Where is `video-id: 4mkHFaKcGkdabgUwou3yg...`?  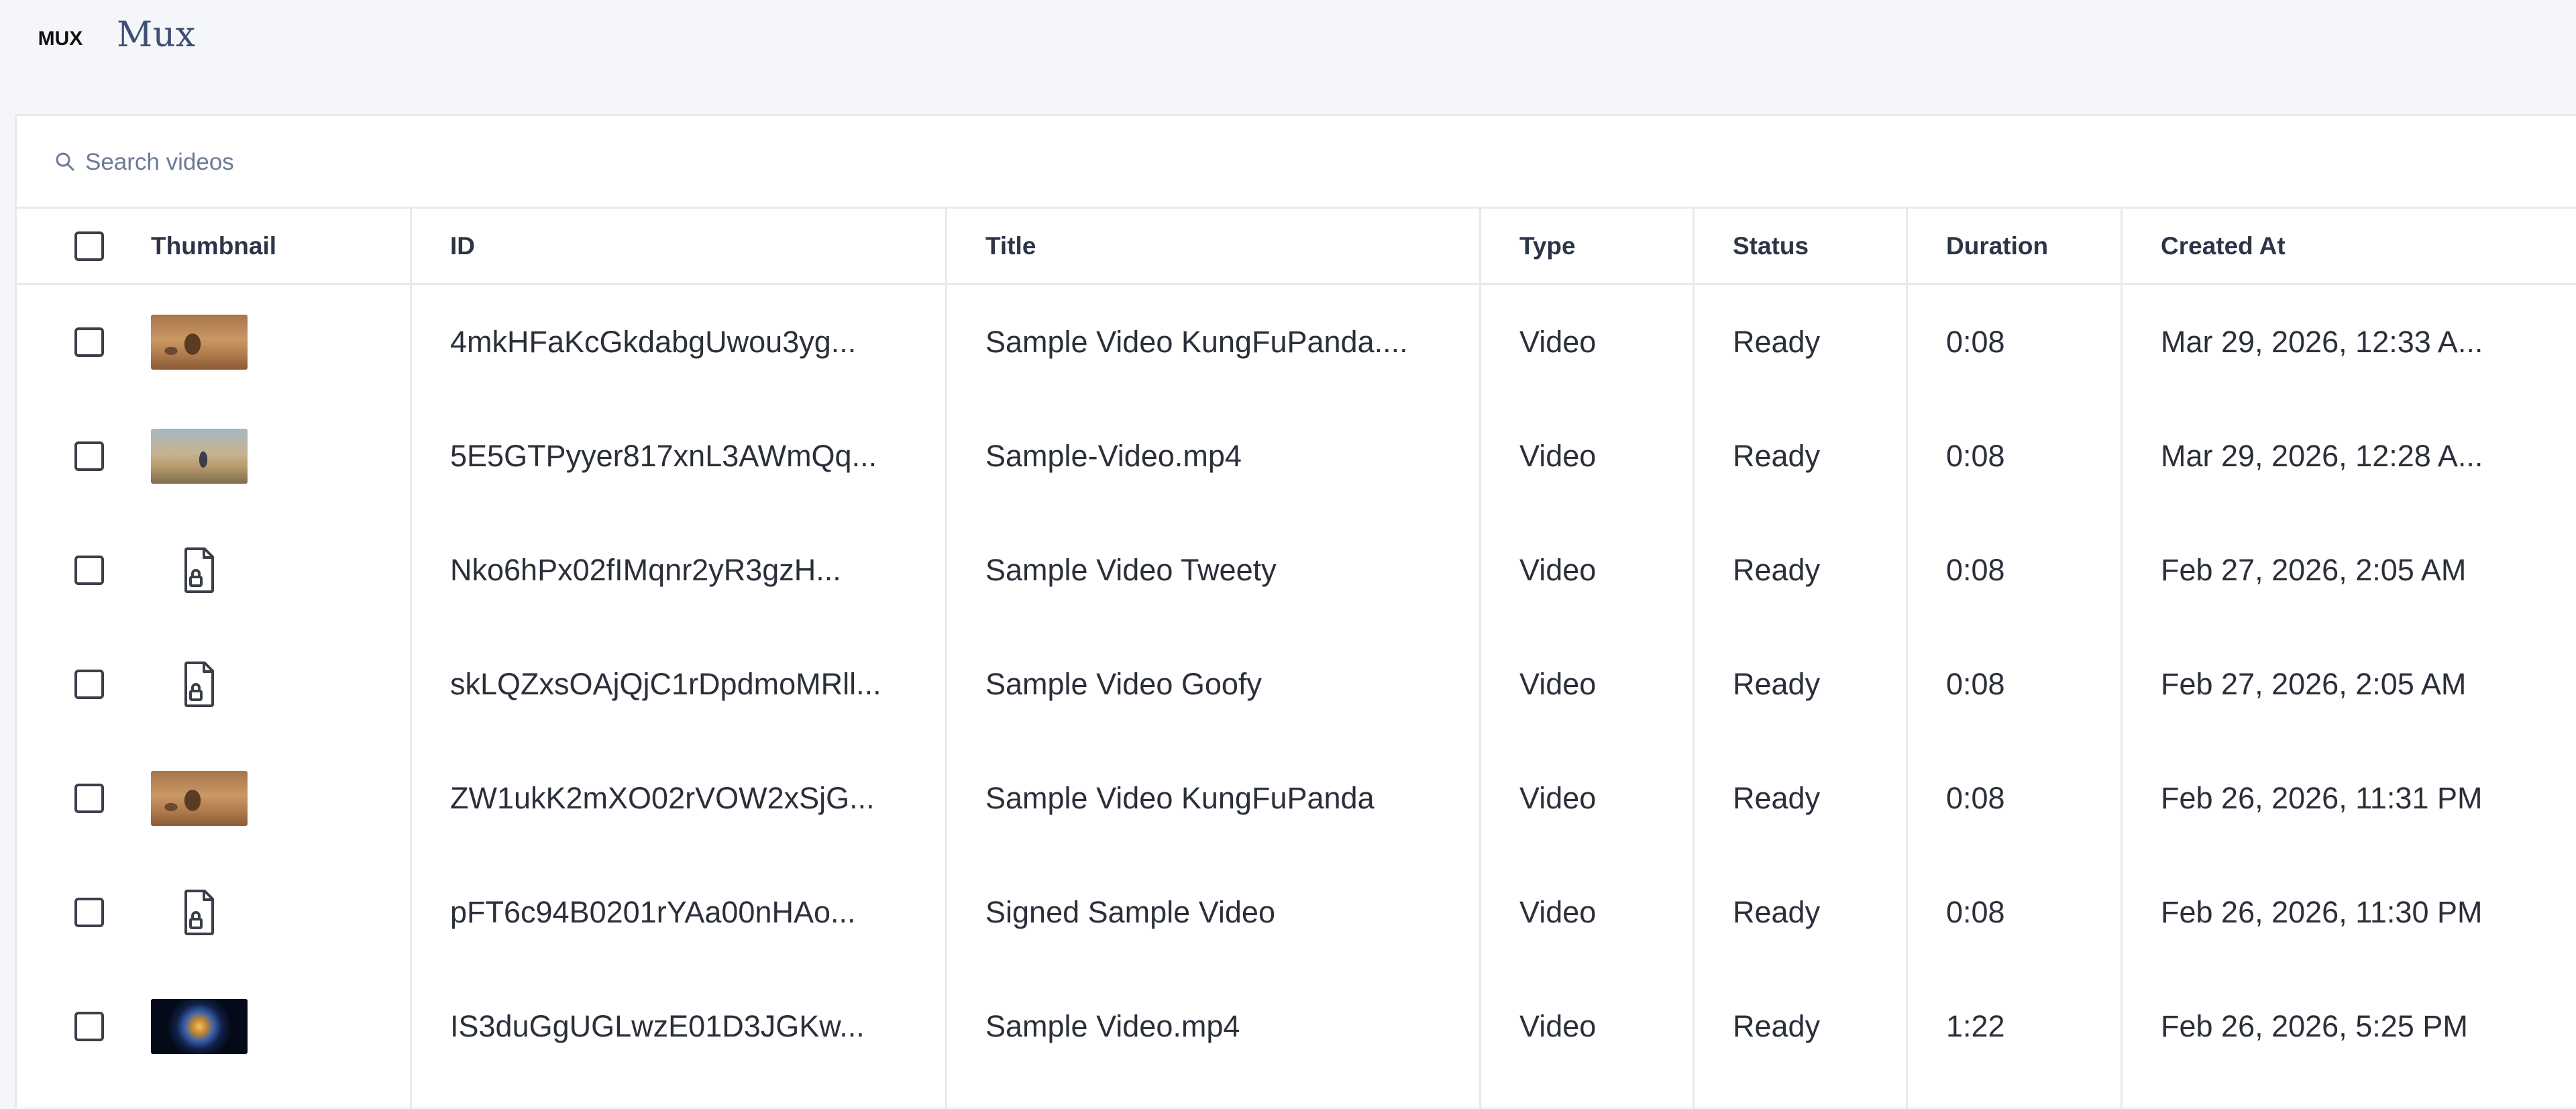
video-id: 4mkHFaKcGkdabgUwou3yg... is located at coordinates (691, 342).